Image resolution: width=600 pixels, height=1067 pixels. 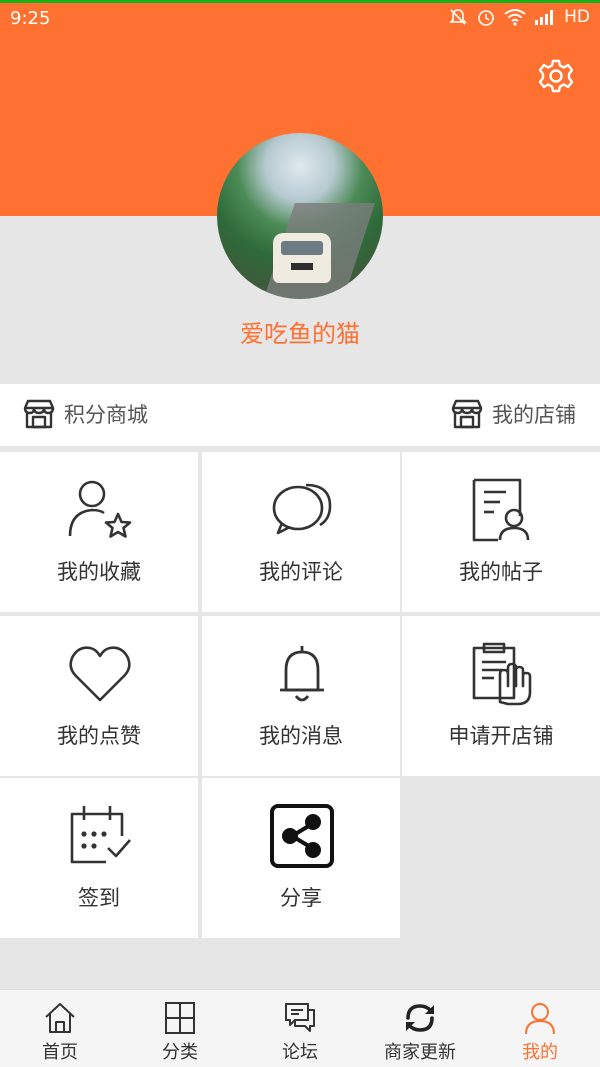 What do you see at coordinates (30, 18) in the screenshot?
I see `status-time: 9:25` at bounding box center [30, 18].